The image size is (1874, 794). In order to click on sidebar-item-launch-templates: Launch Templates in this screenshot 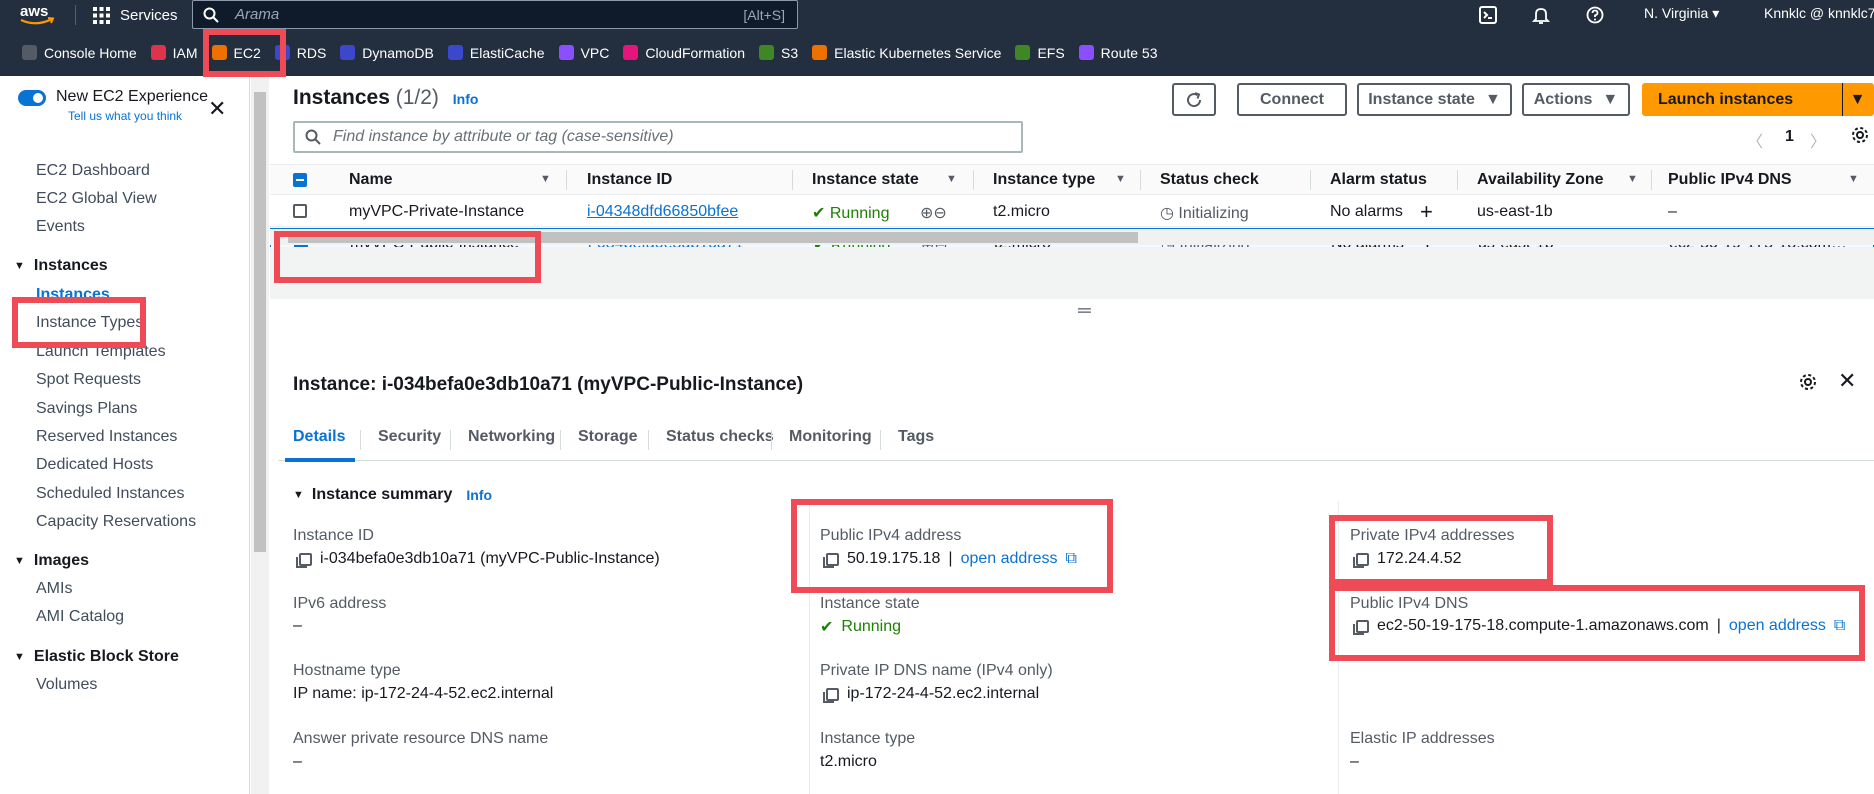, I will do `click(101, 352)`.